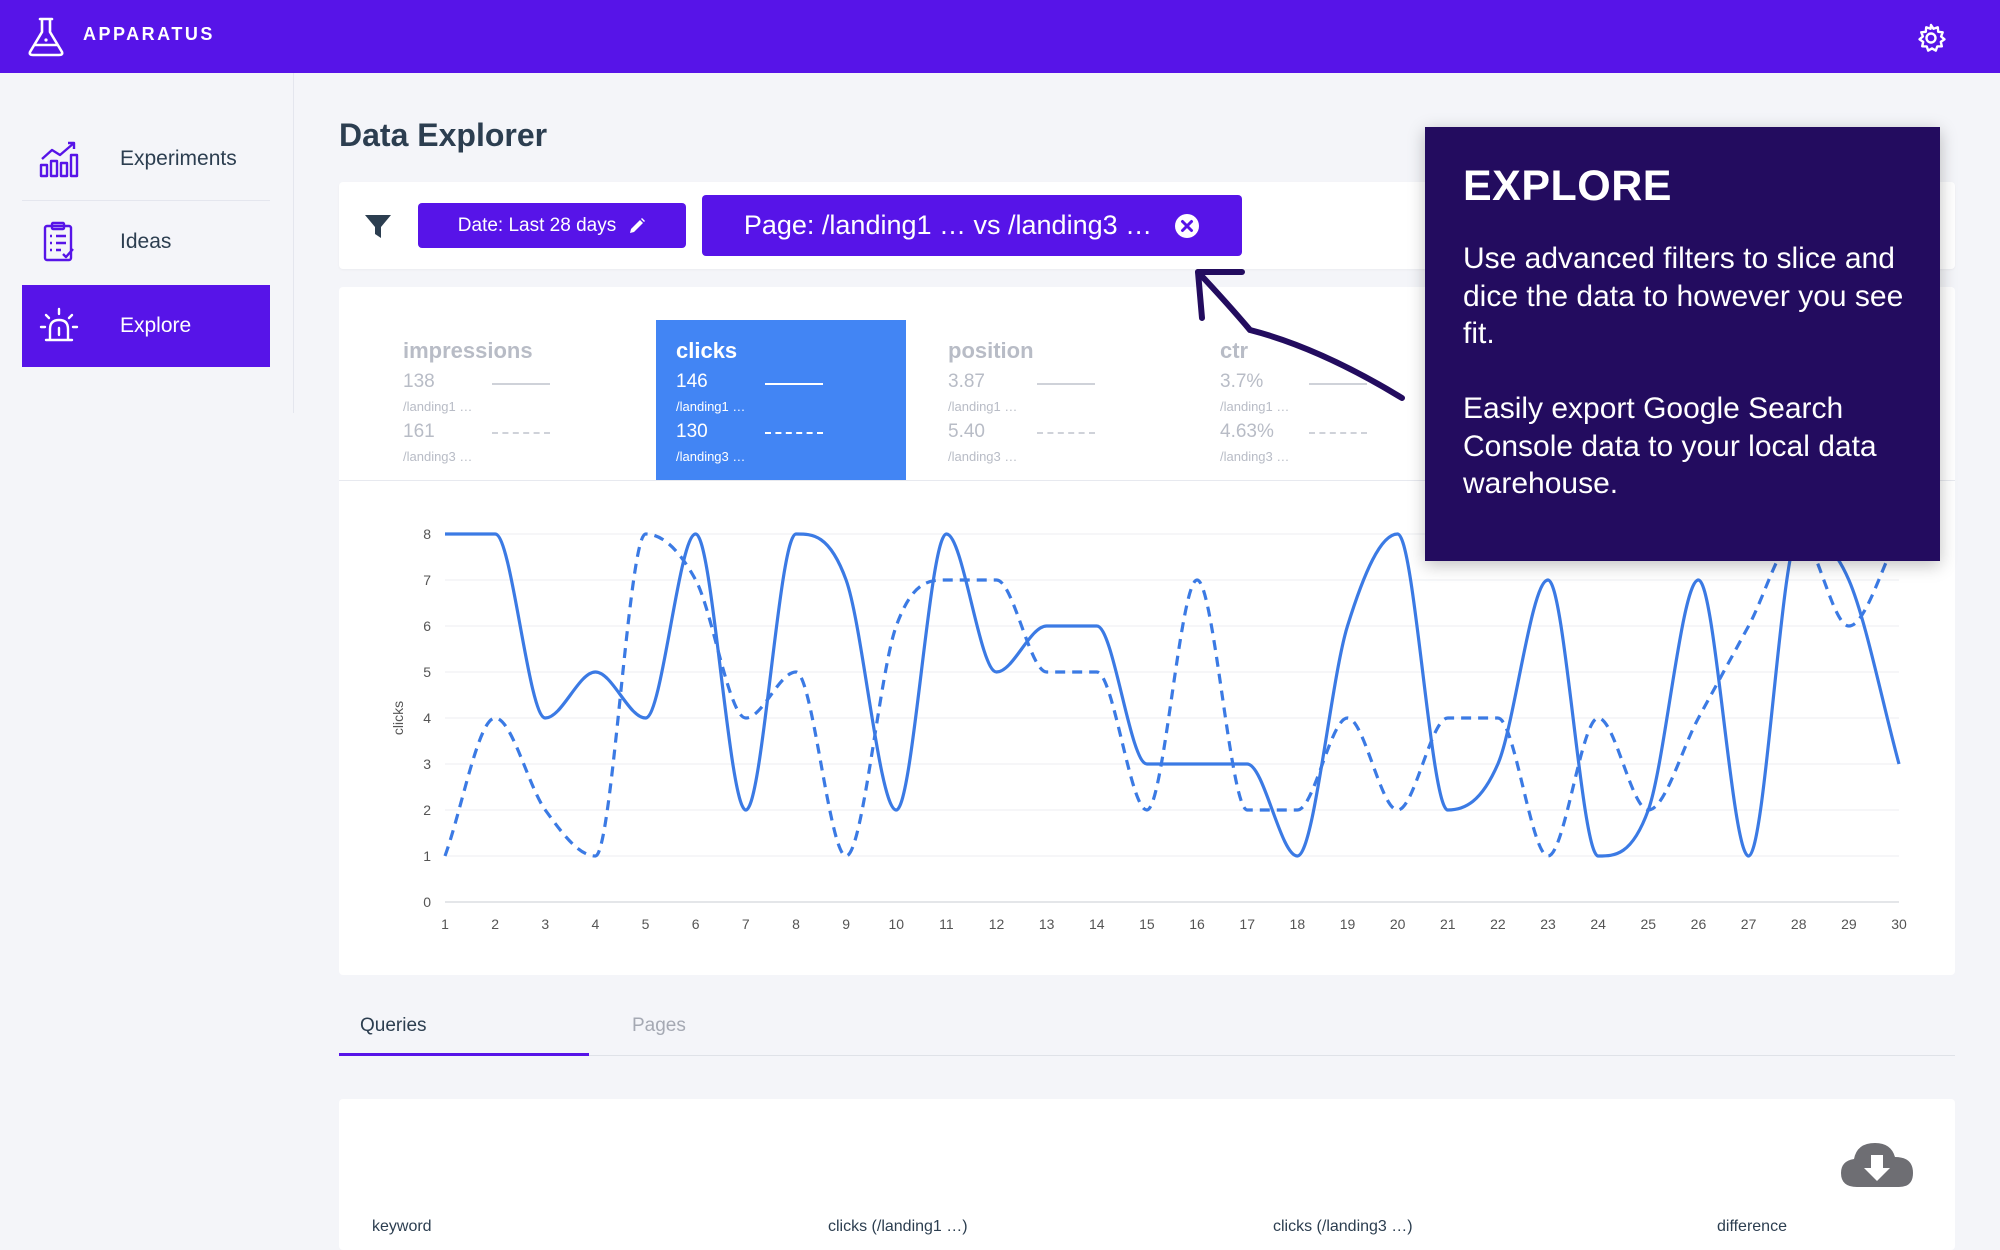 The image size is (2000, 1250). I want to click on x-tick-label: 9, so click(846, 924).